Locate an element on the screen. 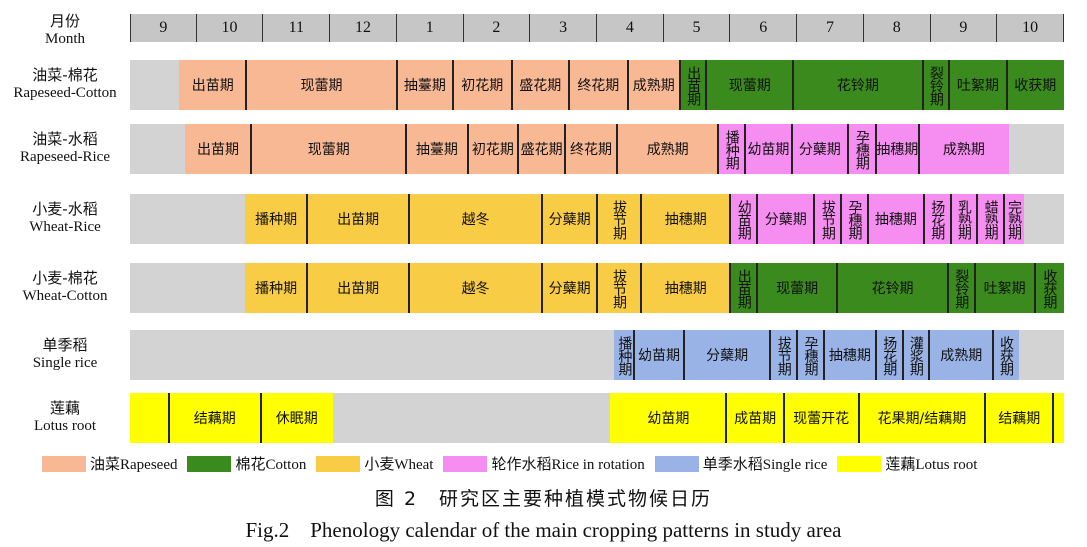  row-label-en: Rapeseed-Rice is located at coordinates (65, 157).